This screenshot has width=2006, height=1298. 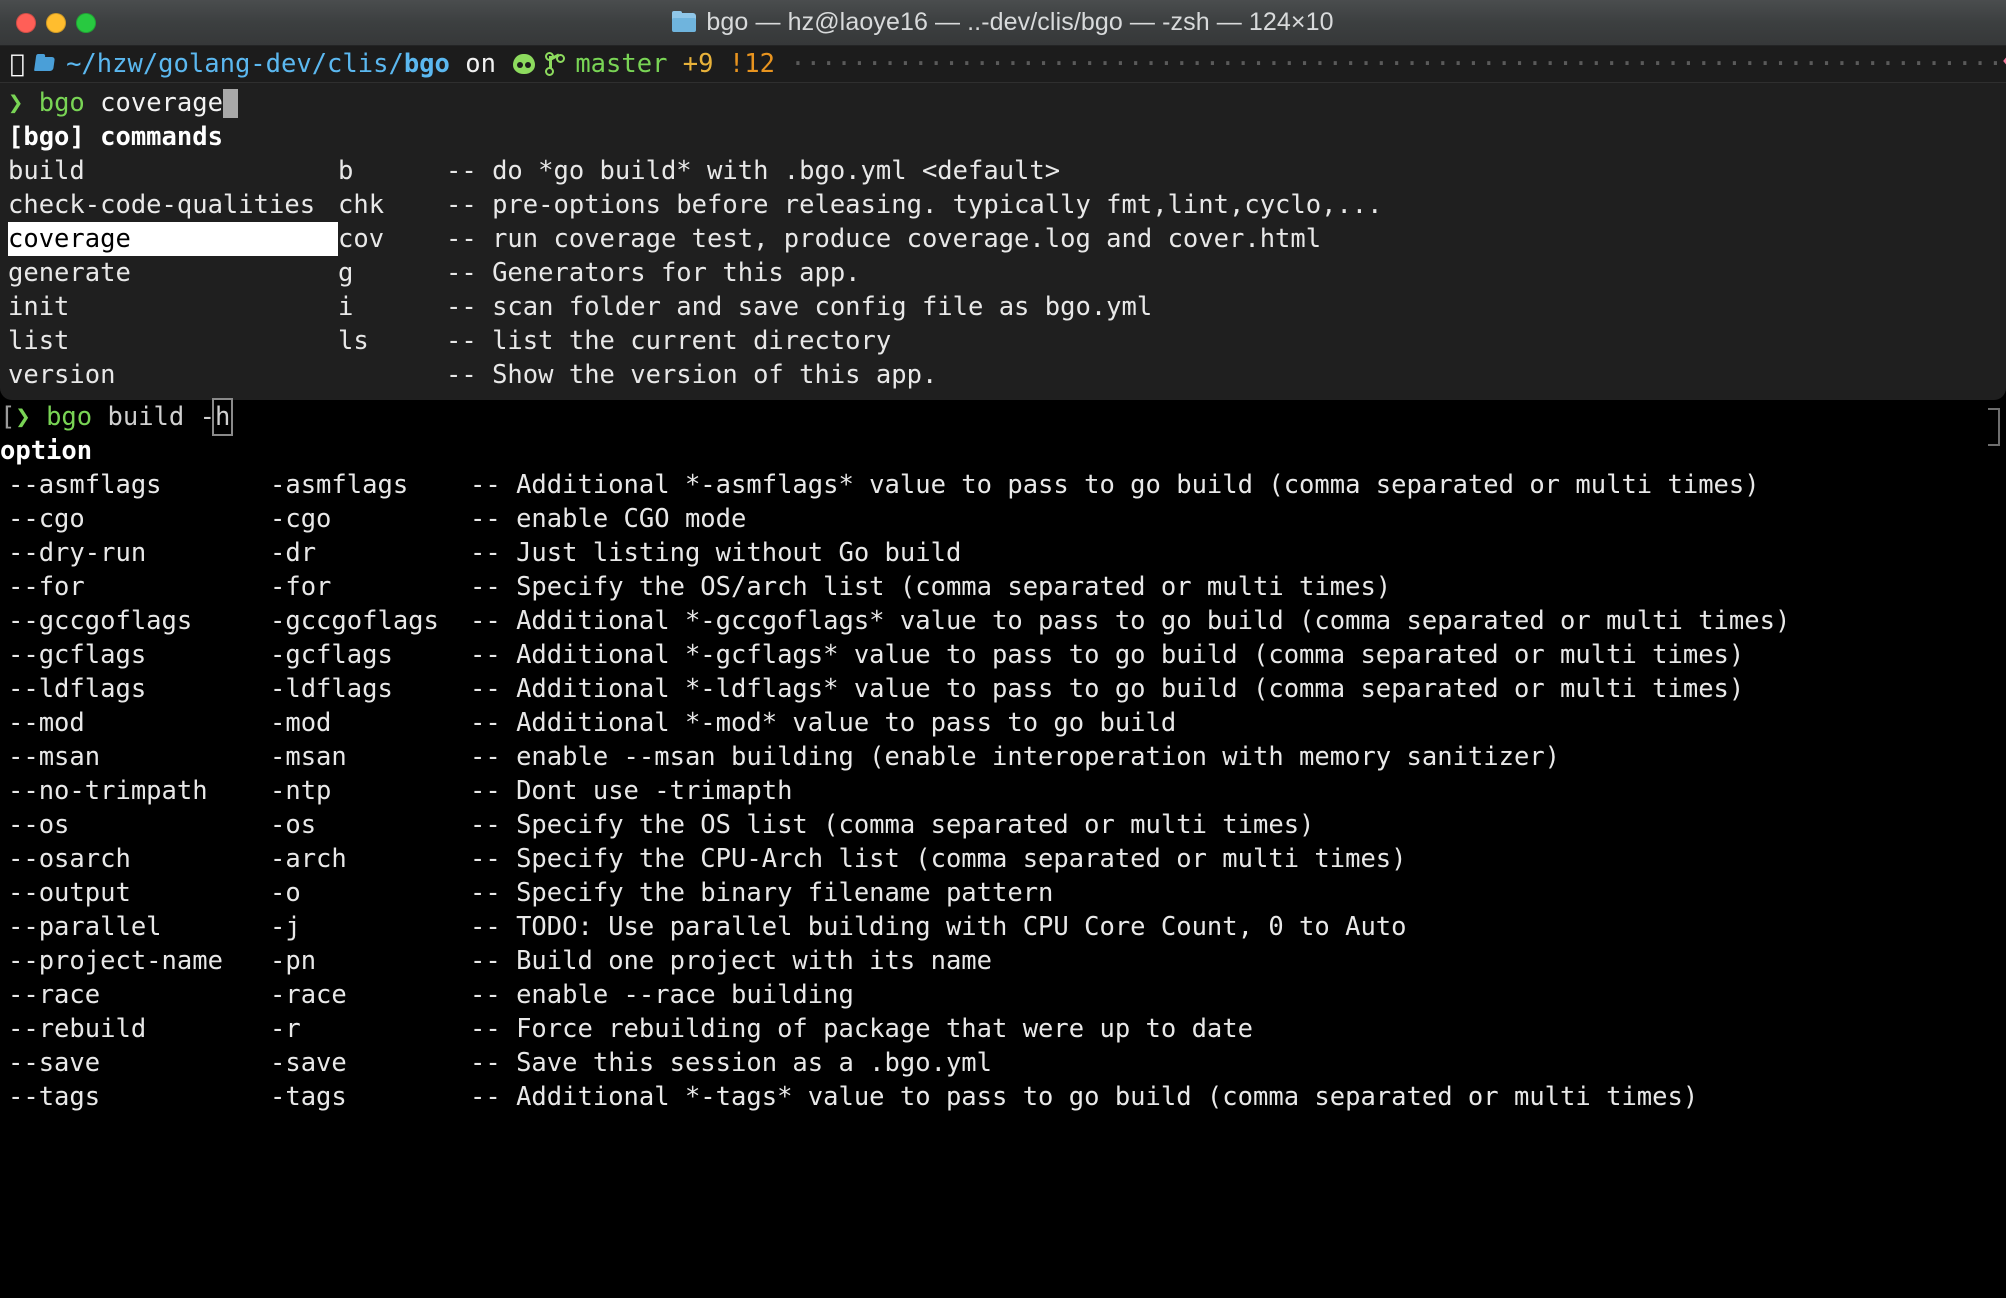 I want to click on command-item-name: coverage, so click(x=173, y=239).